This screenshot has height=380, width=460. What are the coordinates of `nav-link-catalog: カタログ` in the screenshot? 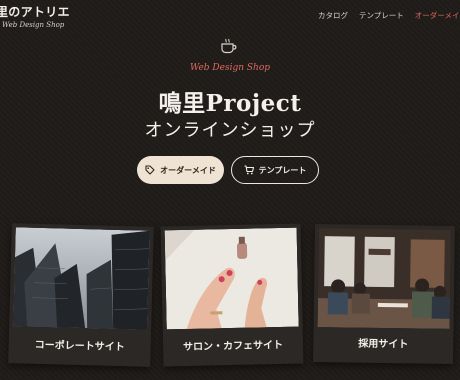 It's located at (333, 15).